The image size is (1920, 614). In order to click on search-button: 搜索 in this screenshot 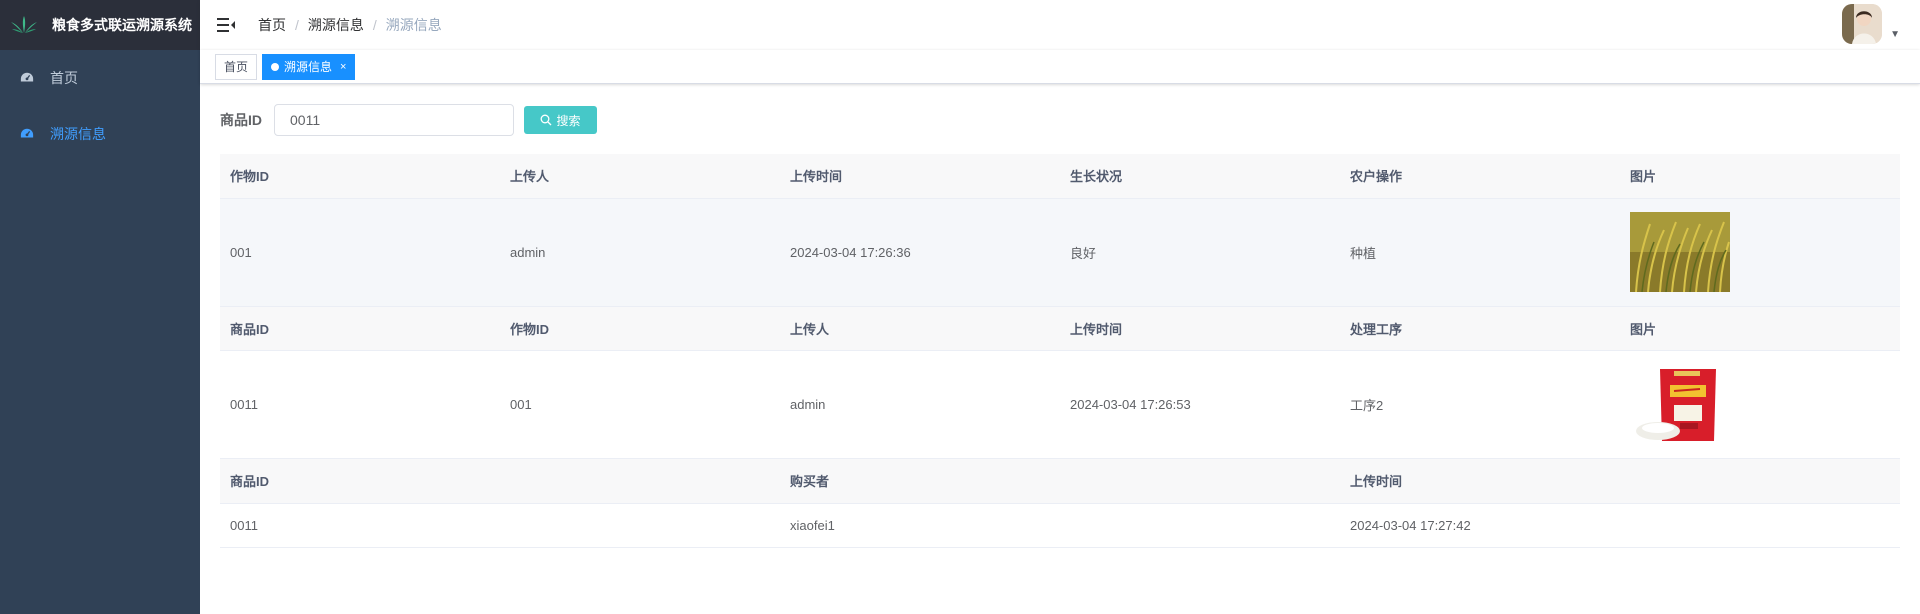, I will do `click(560, 120)`.